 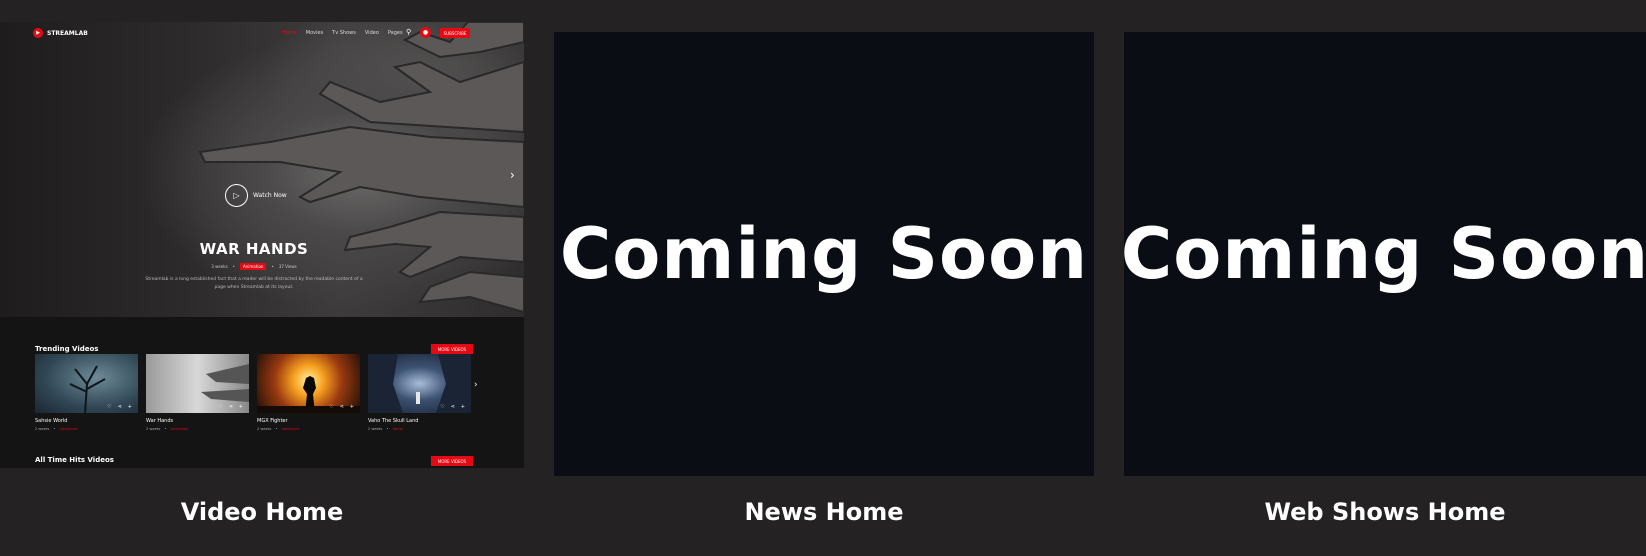 What do you see at coordinates (452, 461) in the screenshot?
I see `all-time-more-button: MORE VIDEOS` at bounding box center [452, 461].